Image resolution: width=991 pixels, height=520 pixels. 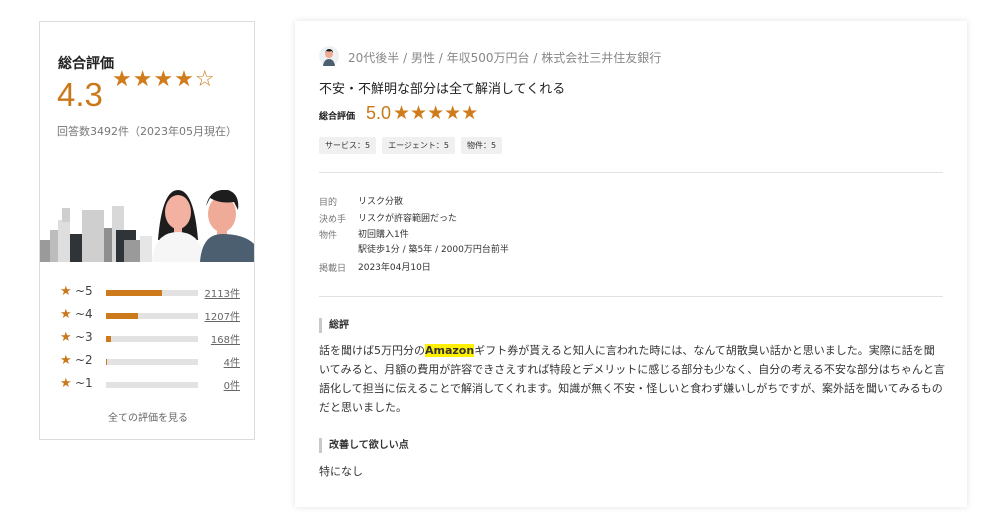 What do you see at coordinates (379, 113) in the screenshot?
I see `review-rating-score: 5.0` at bounding box center [379, 113].